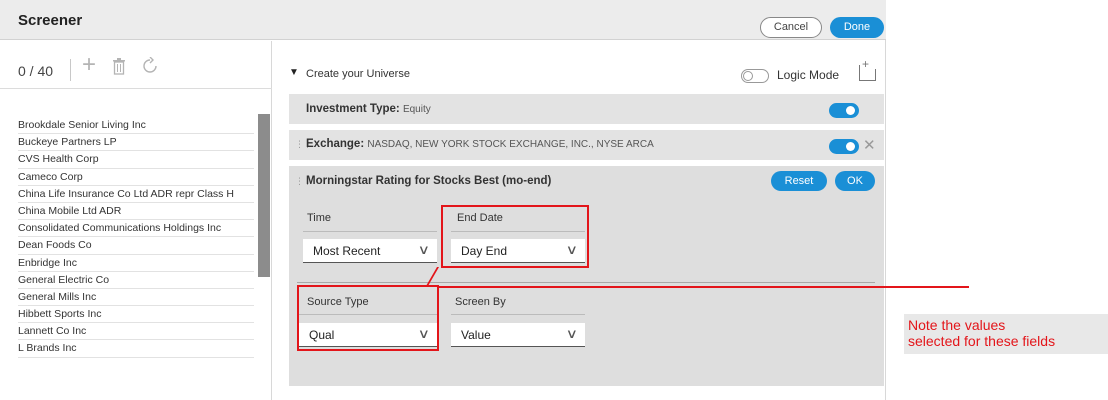 The width and height of the screenshot is (1108, 400). What do you see at coordinates (136, 280) in the screenshot?
I see `list-item: General Electric Co` at bounding box center [136, 280].